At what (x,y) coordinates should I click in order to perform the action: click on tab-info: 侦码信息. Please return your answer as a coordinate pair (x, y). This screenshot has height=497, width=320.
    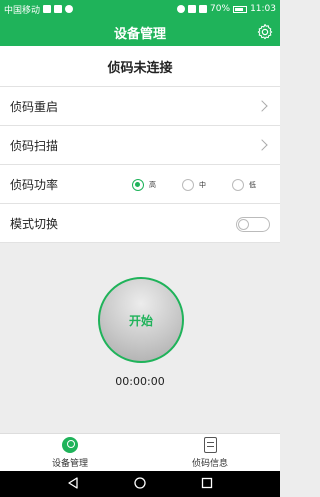
    Looking at the image, I should click on (210, 452).